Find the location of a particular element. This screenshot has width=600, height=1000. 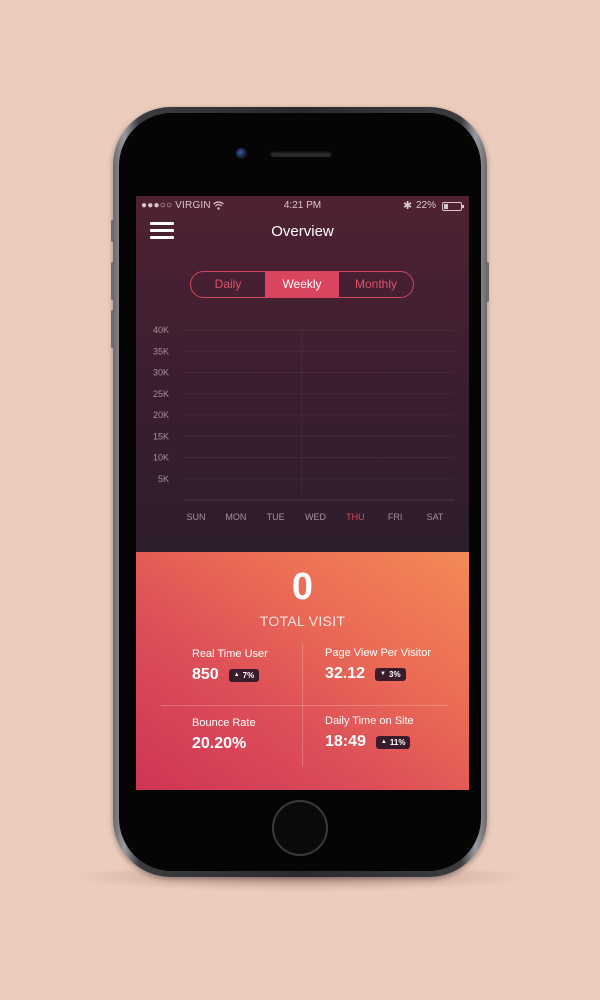

front-camera-icon is located at coordinates (241, 153).